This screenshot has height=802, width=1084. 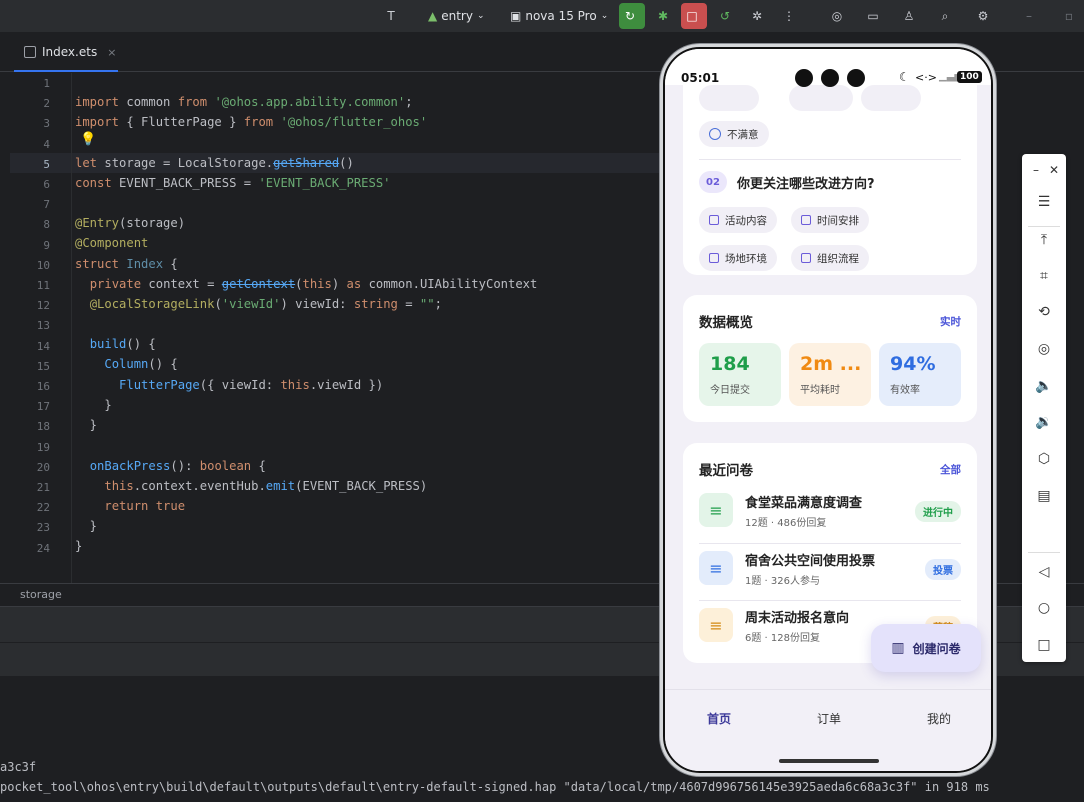 I want to click on home-indicator, so click(x=829, y=761).